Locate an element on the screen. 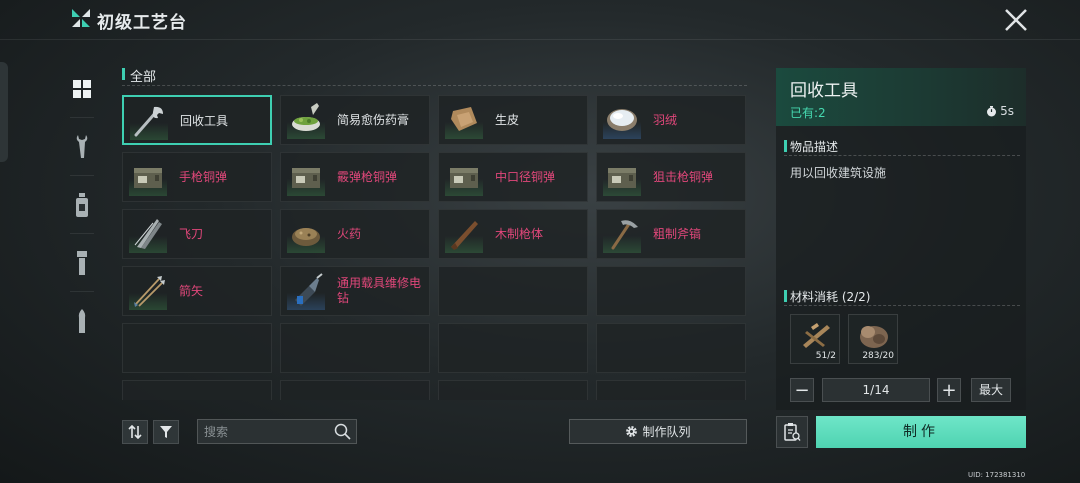 The height and width of the screenshot is (483, 1080). recipe-card: 生皮 is located at coordinates (513, 120).